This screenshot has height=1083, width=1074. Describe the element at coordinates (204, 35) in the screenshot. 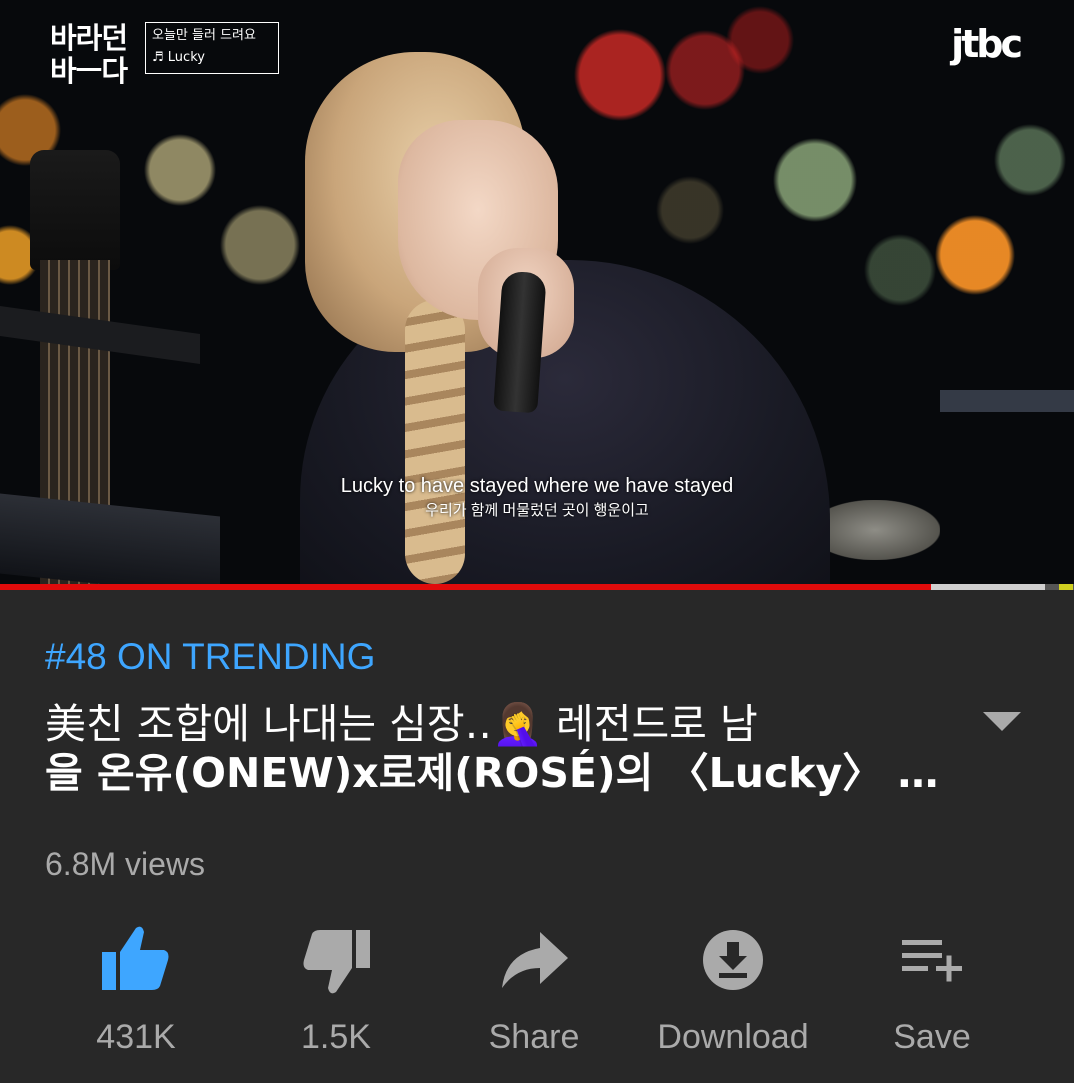

I see `show-segment-title: 오늘만 들러 드려요` at that location.